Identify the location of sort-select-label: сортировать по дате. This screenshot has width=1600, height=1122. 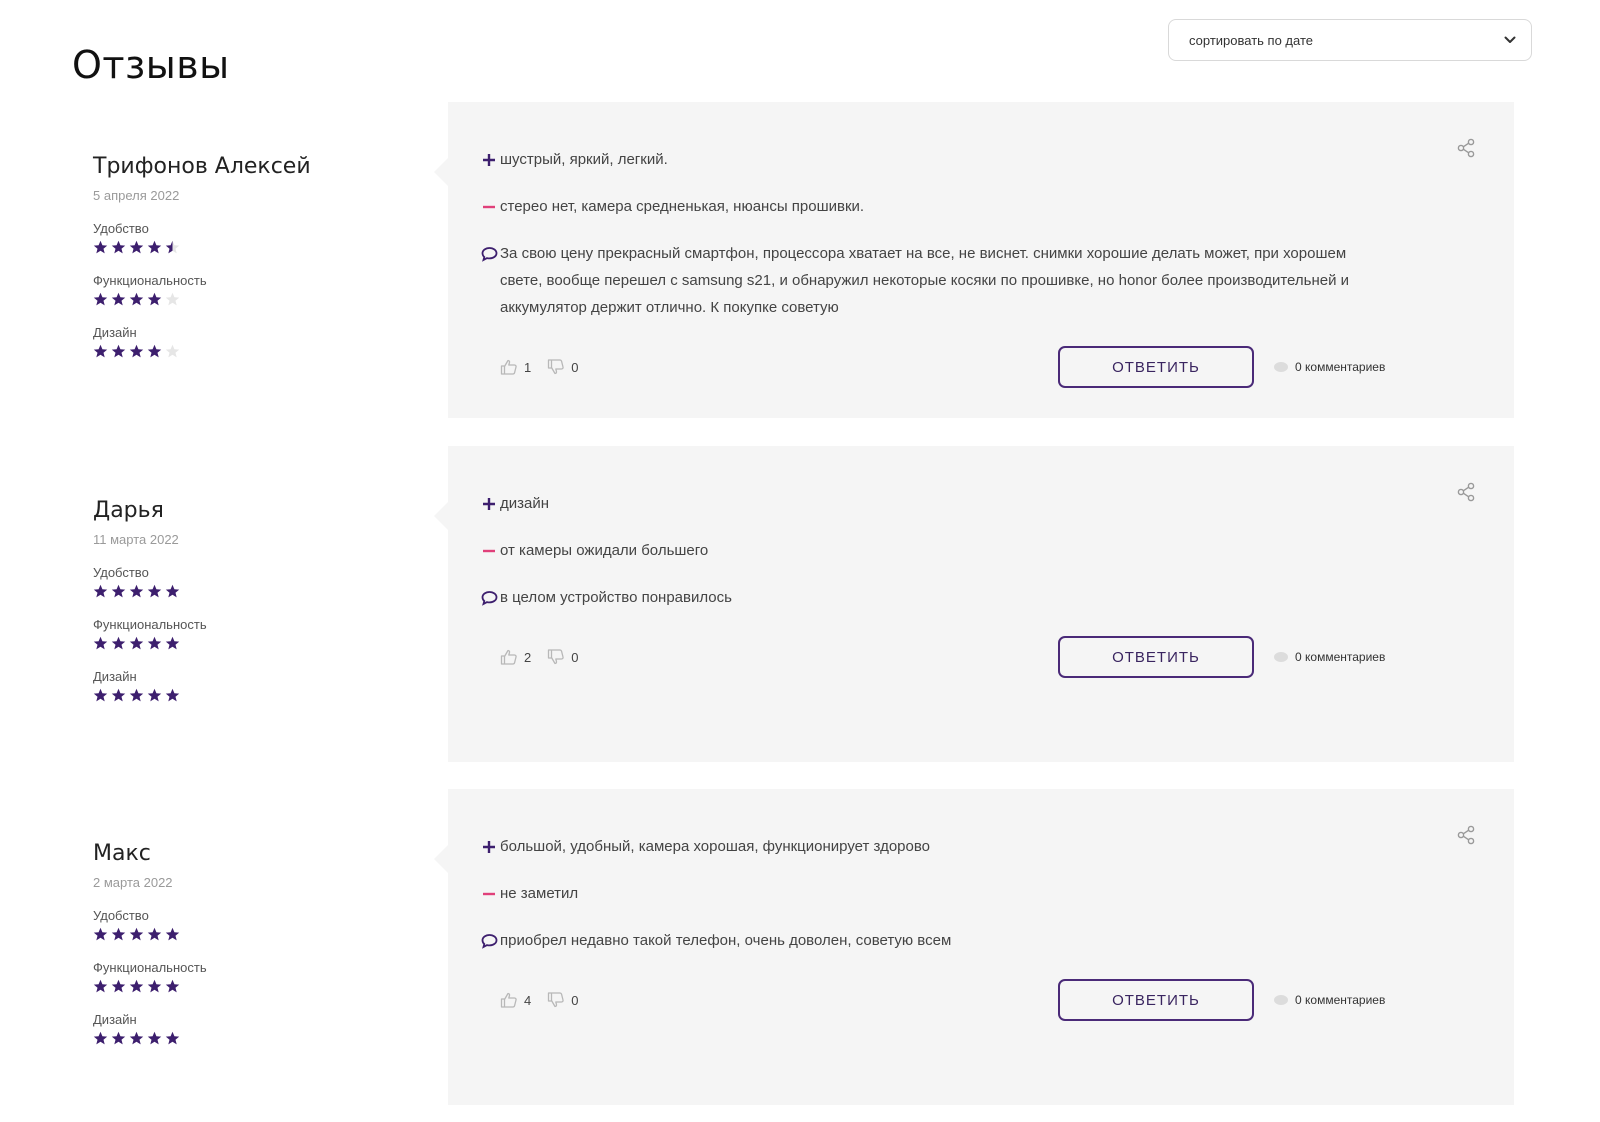
(1251, 40).